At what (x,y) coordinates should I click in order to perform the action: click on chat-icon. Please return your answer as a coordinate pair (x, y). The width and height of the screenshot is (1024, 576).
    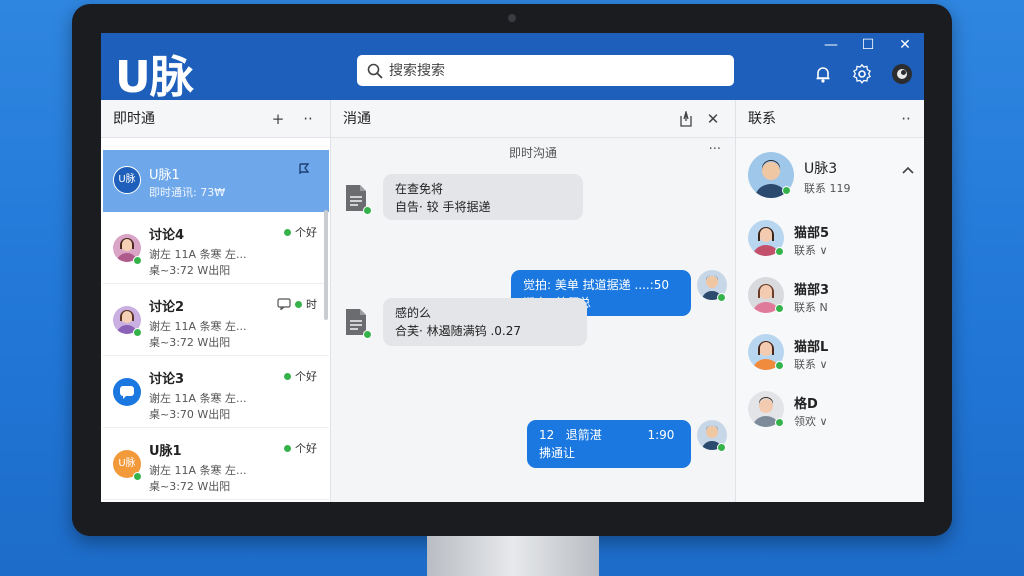
    Looking at the image, I should click on (127, 392).